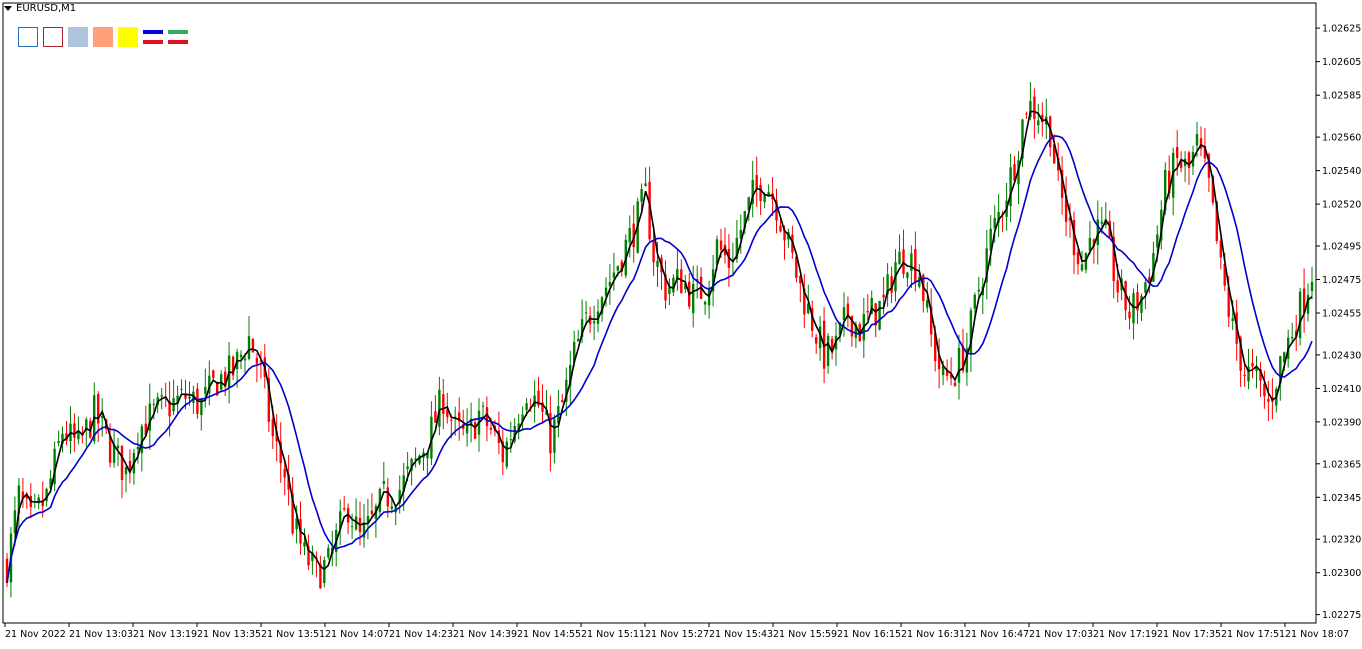  I want to click on color-toolbar, so click(103, 37).